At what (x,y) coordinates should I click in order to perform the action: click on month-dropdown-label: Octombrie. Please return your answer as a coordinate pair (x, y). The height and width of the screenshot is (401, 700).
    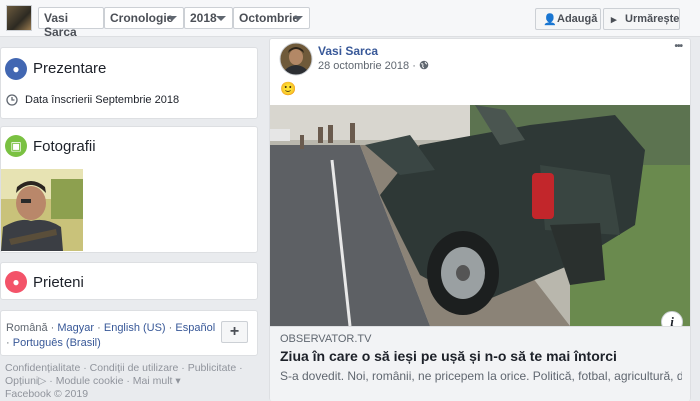
    Looking at the image, I should click on (269, 18).